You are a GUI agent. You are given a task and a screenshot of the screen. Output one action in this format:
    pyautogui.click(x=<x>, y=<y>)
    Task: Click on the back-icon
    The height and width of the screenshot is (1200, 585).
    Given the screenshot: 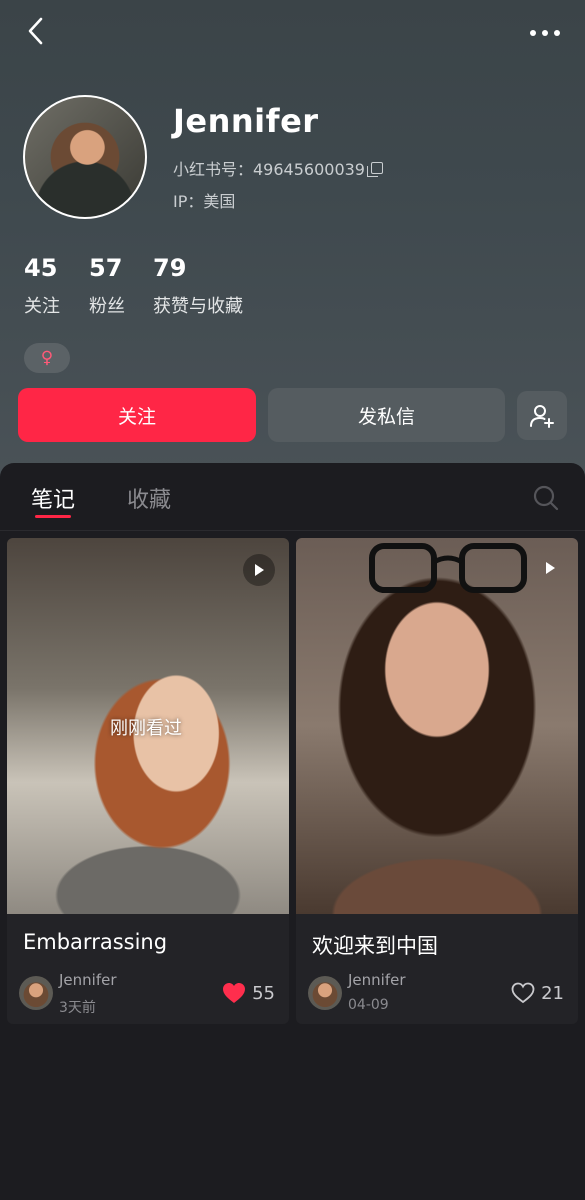 What is the action you would take?
    pyautogui.click(x=35, y=31)
    